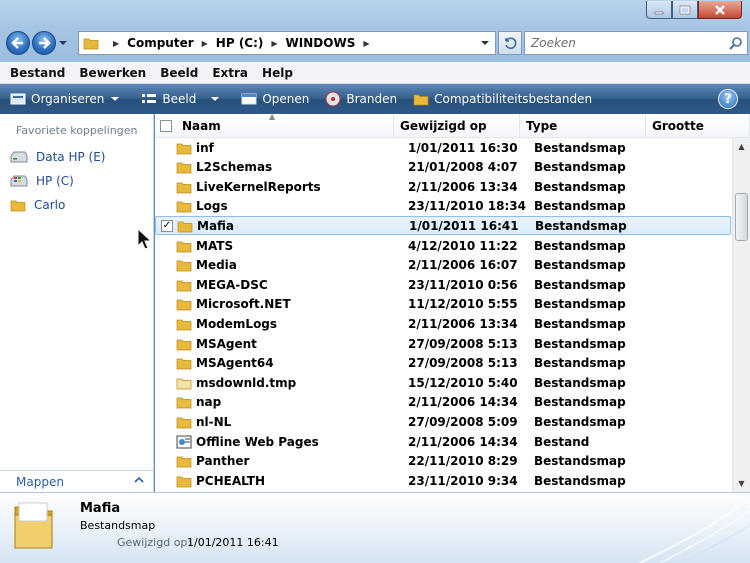 The height and width of the screenshot is (563, 750). What do you see at coordinates (288, 226) in the screenshot?
I see `file-name-cell: Mafia` at bounding box center [288, 226].